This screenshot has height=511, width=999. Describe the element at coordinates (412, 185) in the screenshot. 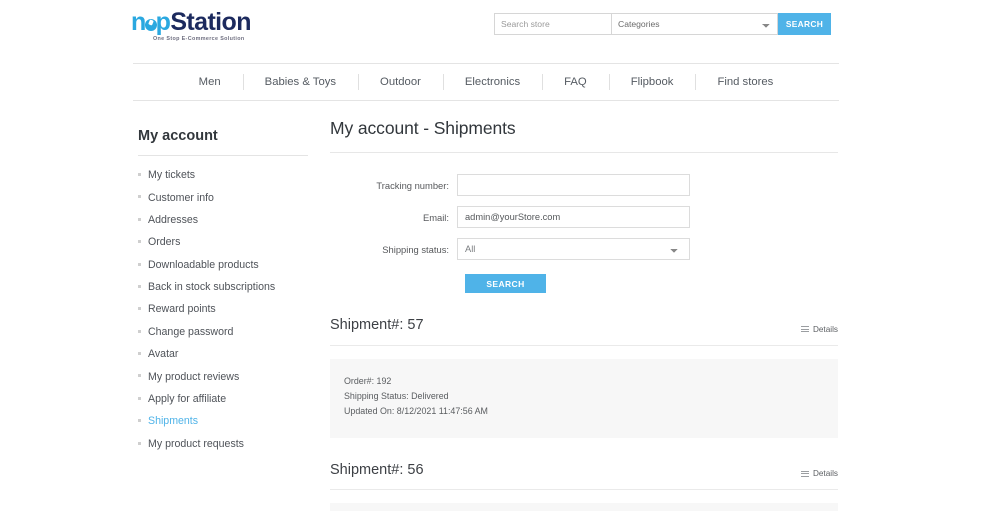

I see `tracking-number-label: Tracking number:` at that location.